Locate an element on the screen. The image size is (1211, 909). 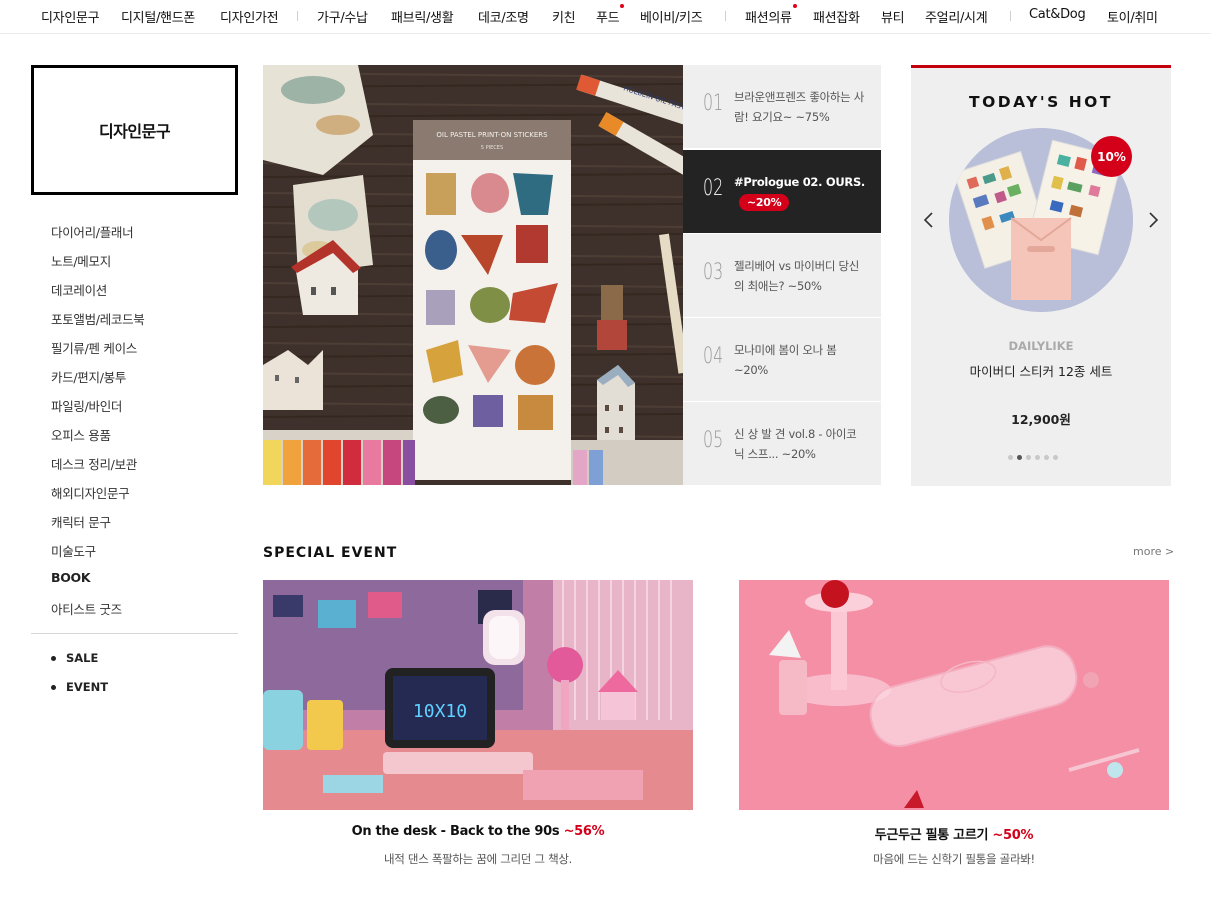
sidebar-link-sale: SALE is located at coordinates (79, 665).